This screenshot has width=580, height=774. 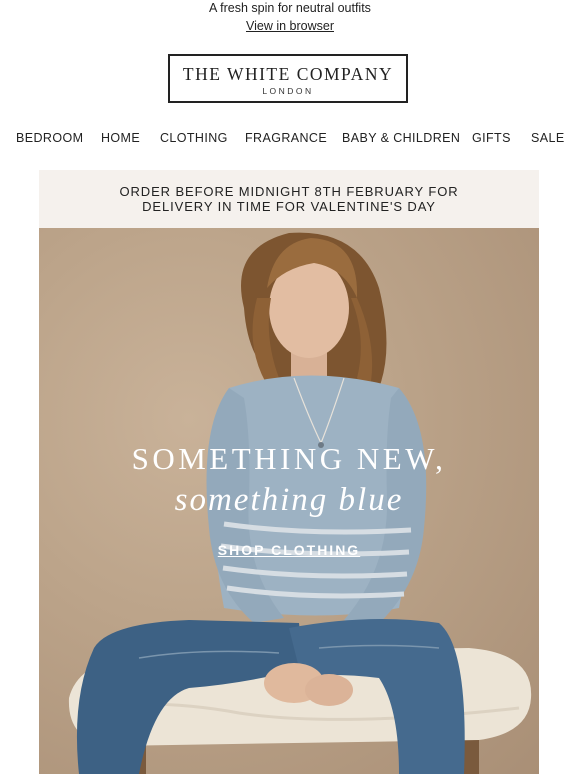 I want to click on brand-logo-city: LONDON, so click(x=288, y=91).